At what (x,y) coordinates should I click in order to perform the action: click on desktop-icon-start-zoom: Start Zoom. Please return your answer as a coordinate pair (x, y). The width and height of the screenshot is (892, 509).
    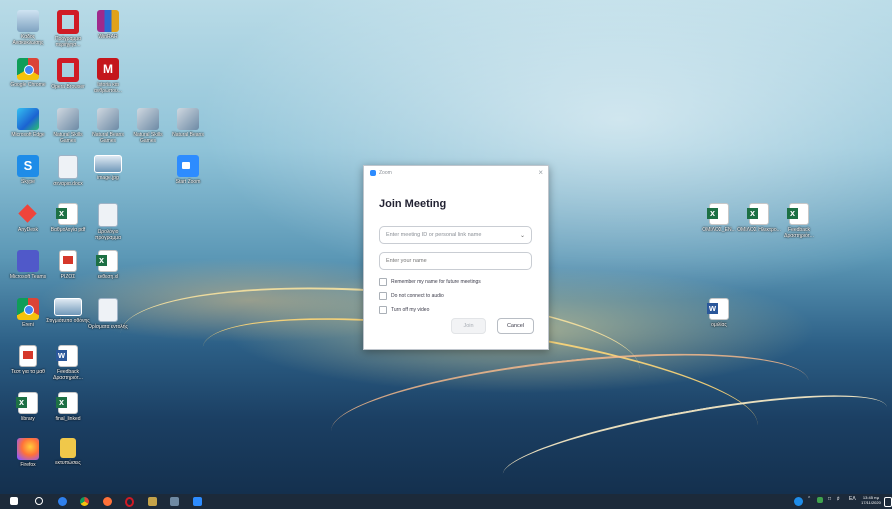
    Looking at the image, I should click on (188, 170).